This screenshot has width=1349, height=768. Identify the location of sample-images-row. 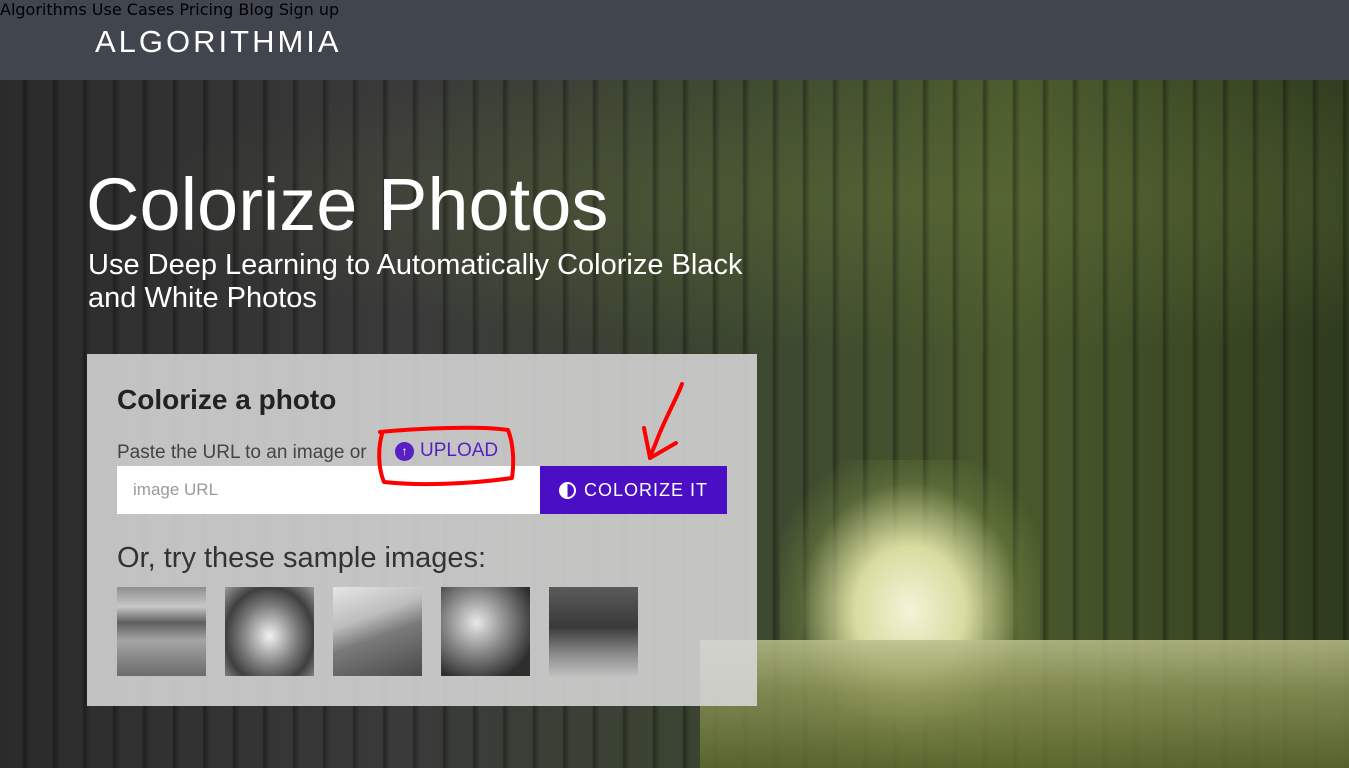
(377, 631).